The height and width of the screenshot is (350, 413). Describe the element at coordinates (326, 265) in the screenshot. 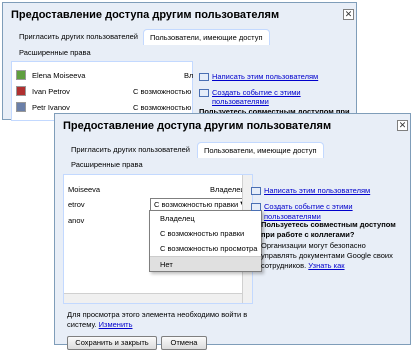

I see `learn-more-link: Узнать как` at that location.